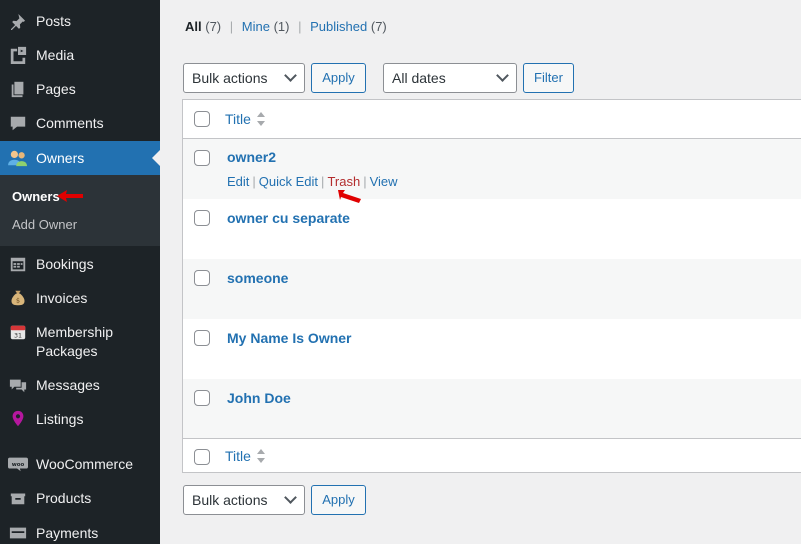  I want to click on table-header: Title, so click(492, 119).